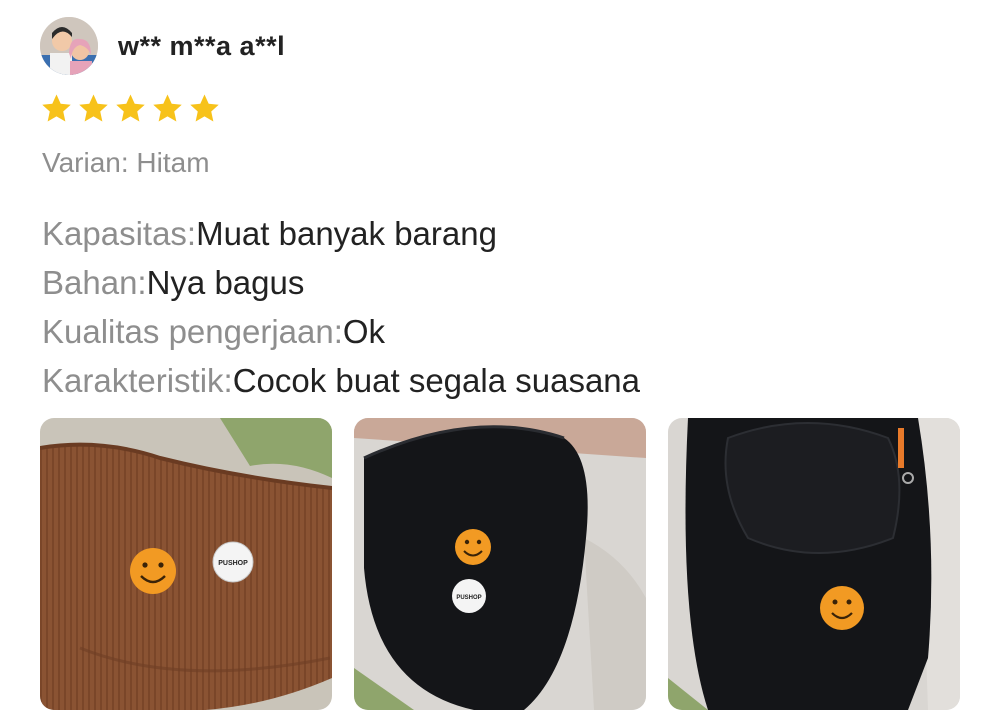 The width and height of the screenshot is (1000, 723). I want to click on attribute-value: Ok, so click(364, 331).